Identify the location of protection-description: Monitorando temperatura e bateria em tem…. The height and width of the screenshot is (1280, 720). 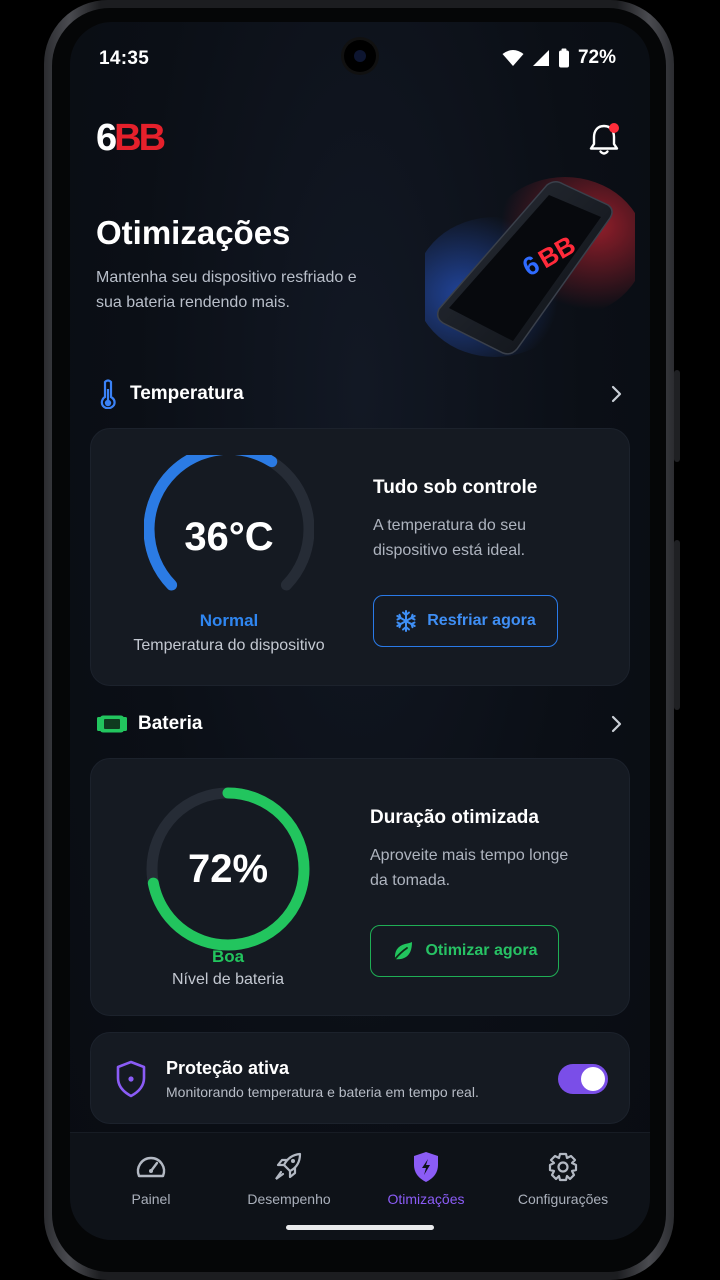
(322, 1092).